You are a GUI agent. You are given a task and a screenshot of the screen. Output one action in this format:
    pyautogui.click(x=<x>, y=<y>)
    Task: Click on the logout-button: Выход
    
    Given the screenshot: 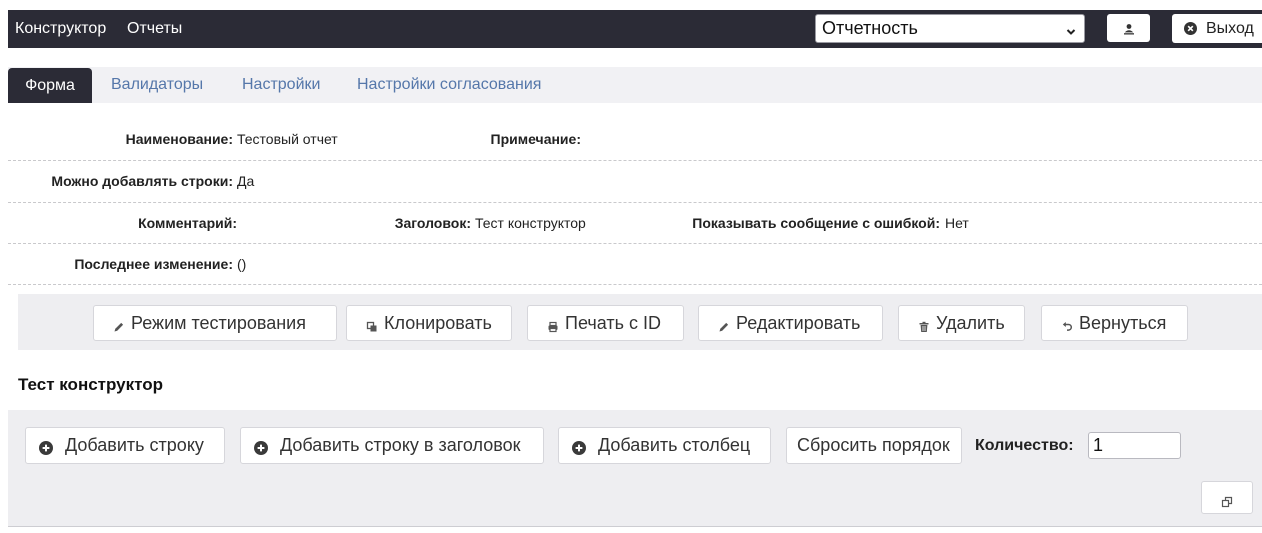 What is the action you would take?
    pyautogui.click(x=1217, y=28)
    